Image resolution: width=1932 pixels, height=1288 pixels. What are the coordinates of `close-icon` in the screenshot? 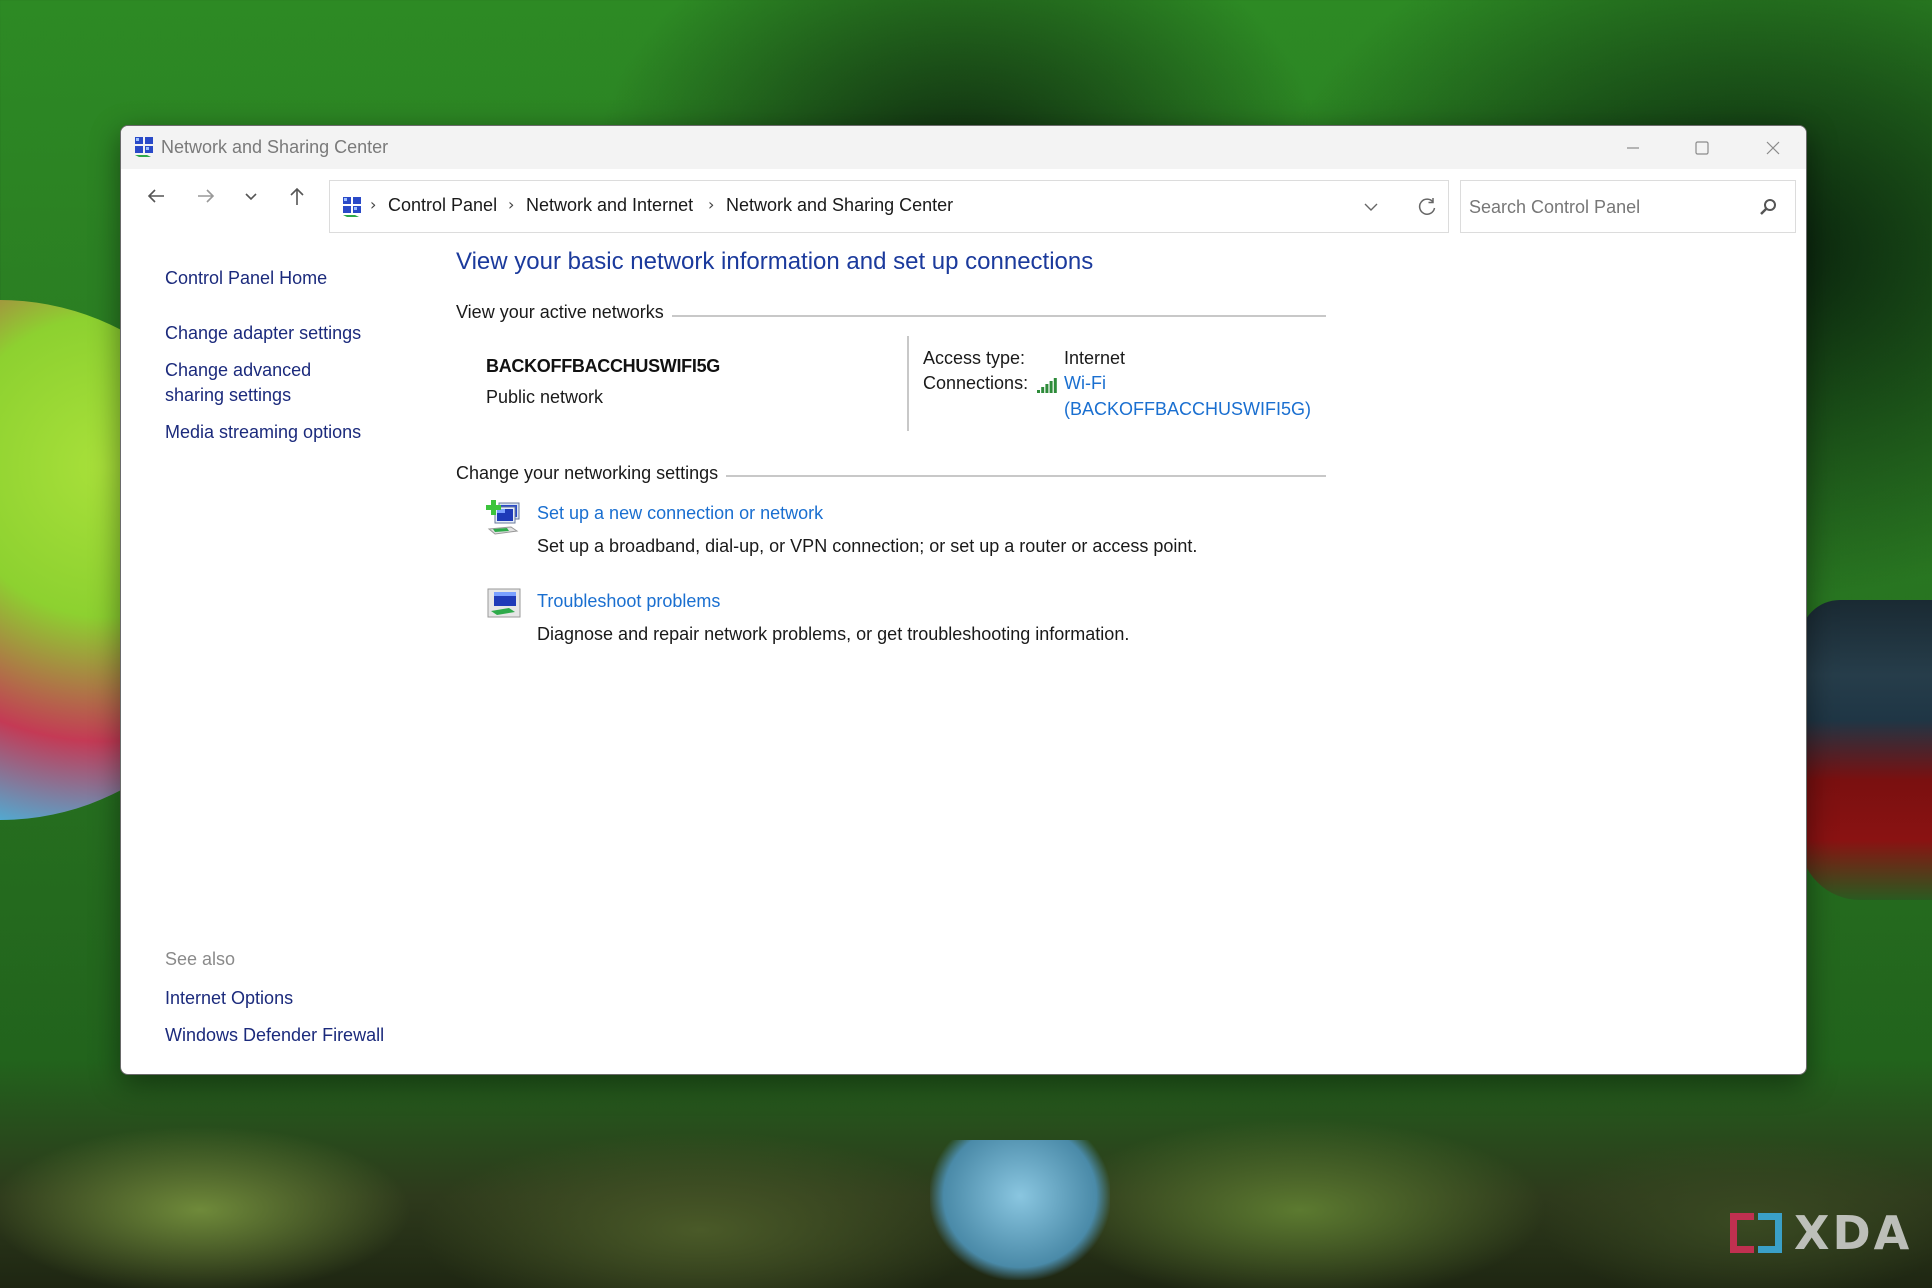 It's located at (1773, 147).